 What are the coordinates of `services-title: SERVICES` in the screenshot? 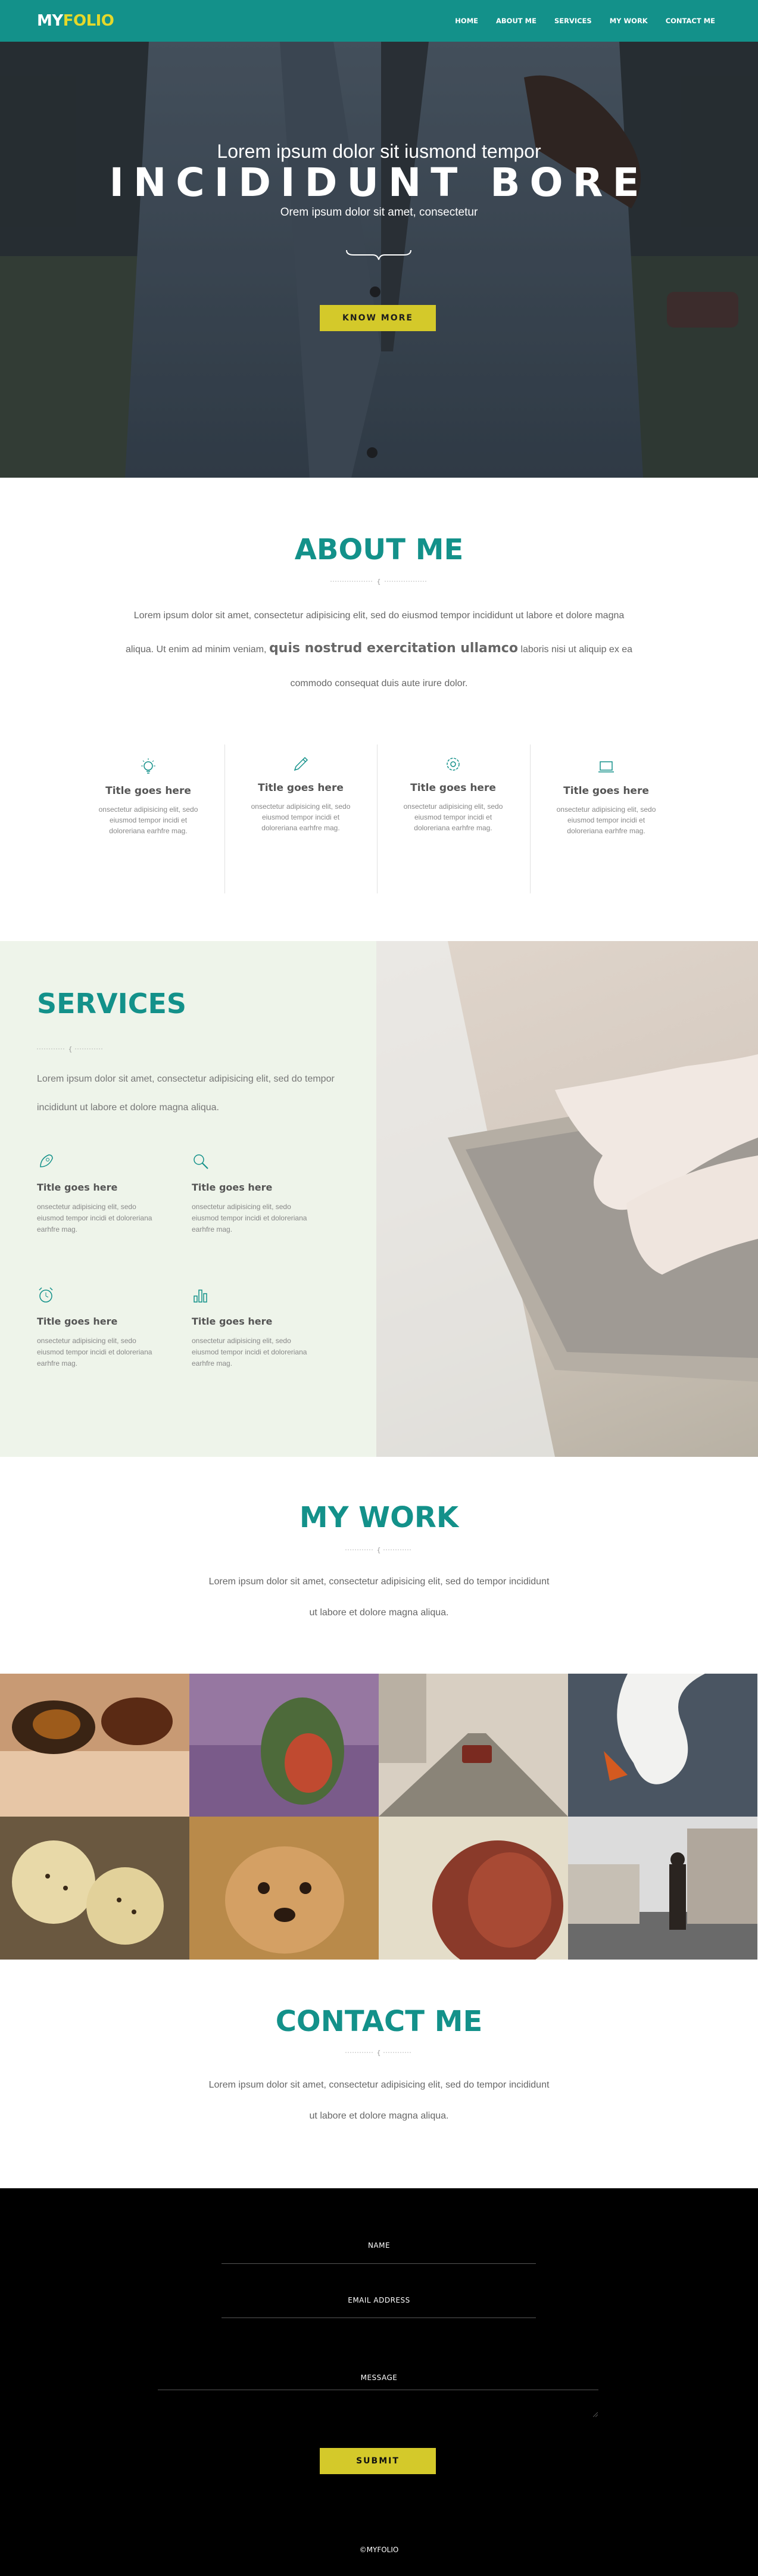 It's located at (112, 1004).